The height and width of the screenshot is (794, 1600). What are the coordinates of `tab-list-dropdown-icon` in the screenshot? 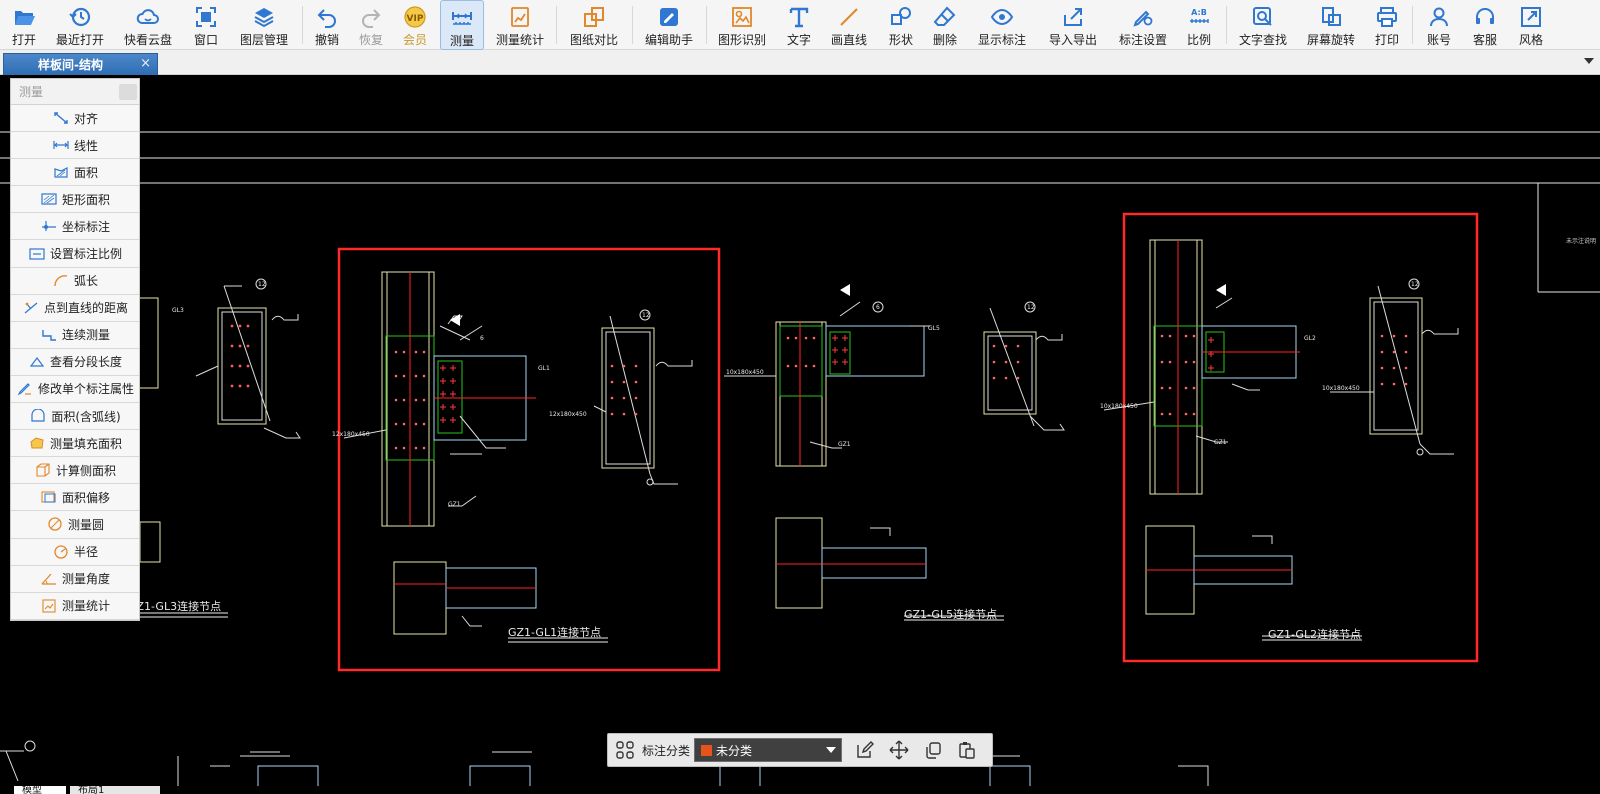 It's located at (1589, 61).